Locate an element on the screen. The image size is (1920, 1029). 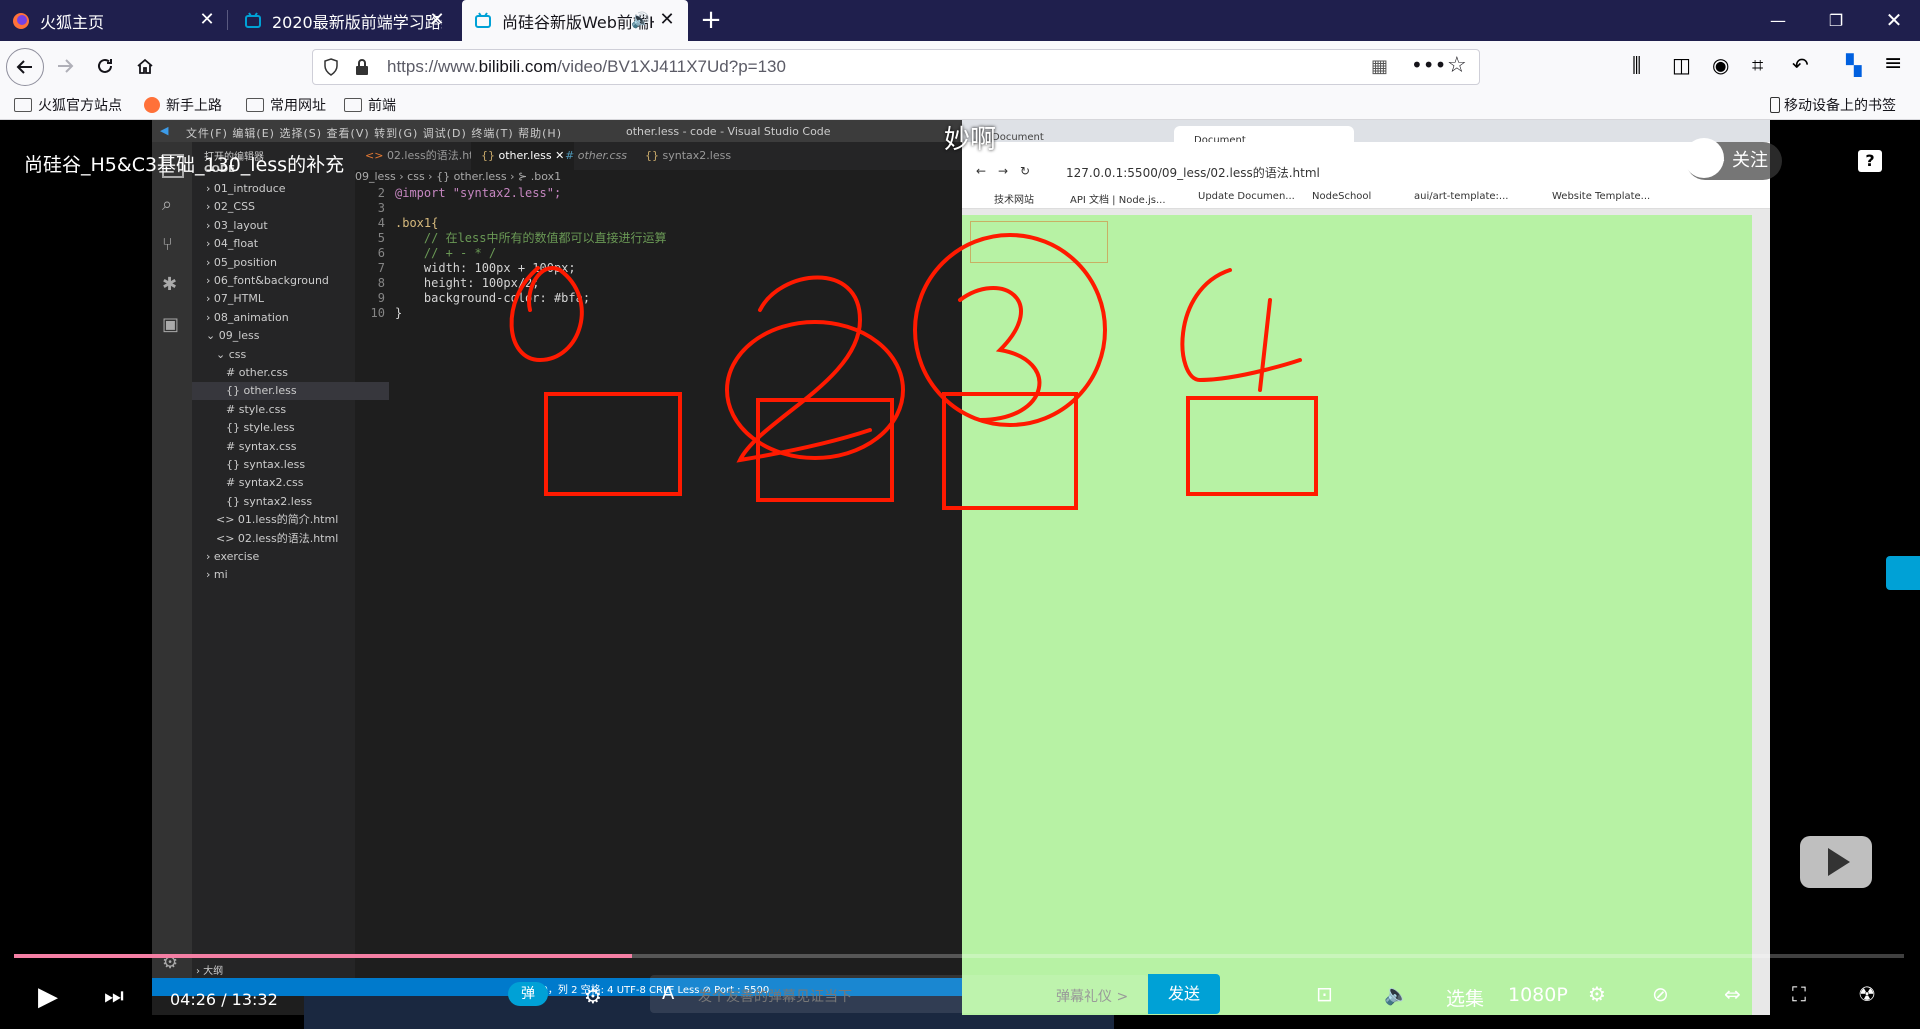
phone-icon is located at coordinates (1775, 105).